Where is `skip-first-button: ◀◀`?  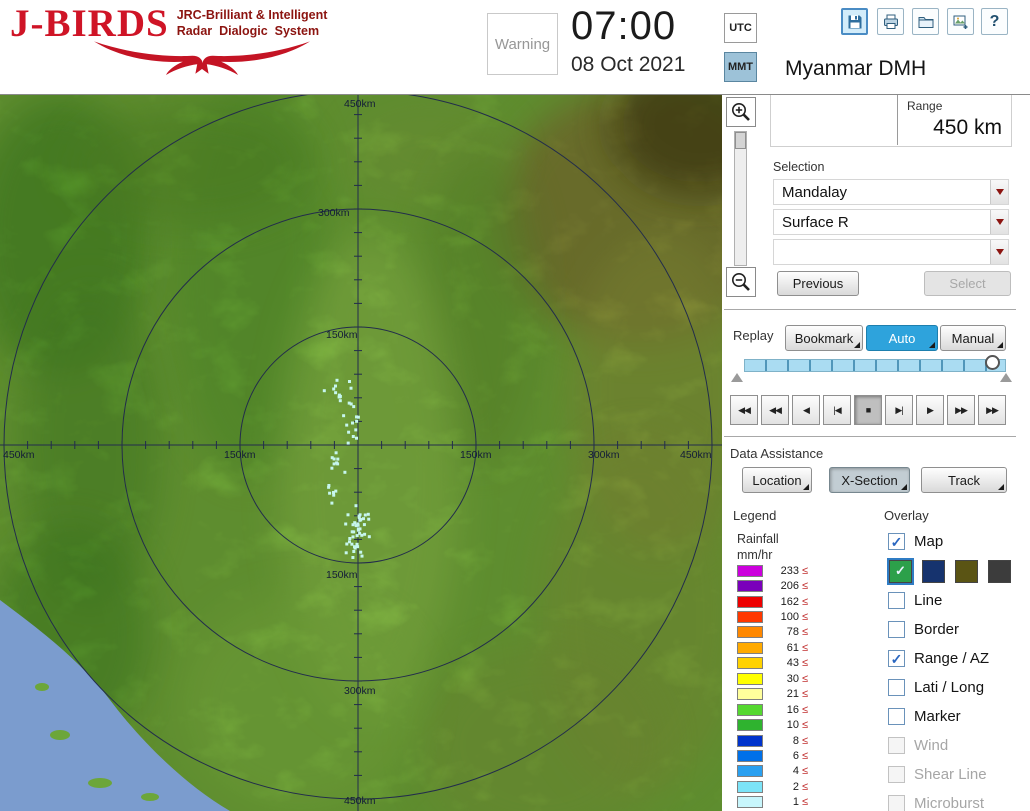 skip-first-button: ◀◀ is located at coordinates (744, 410).